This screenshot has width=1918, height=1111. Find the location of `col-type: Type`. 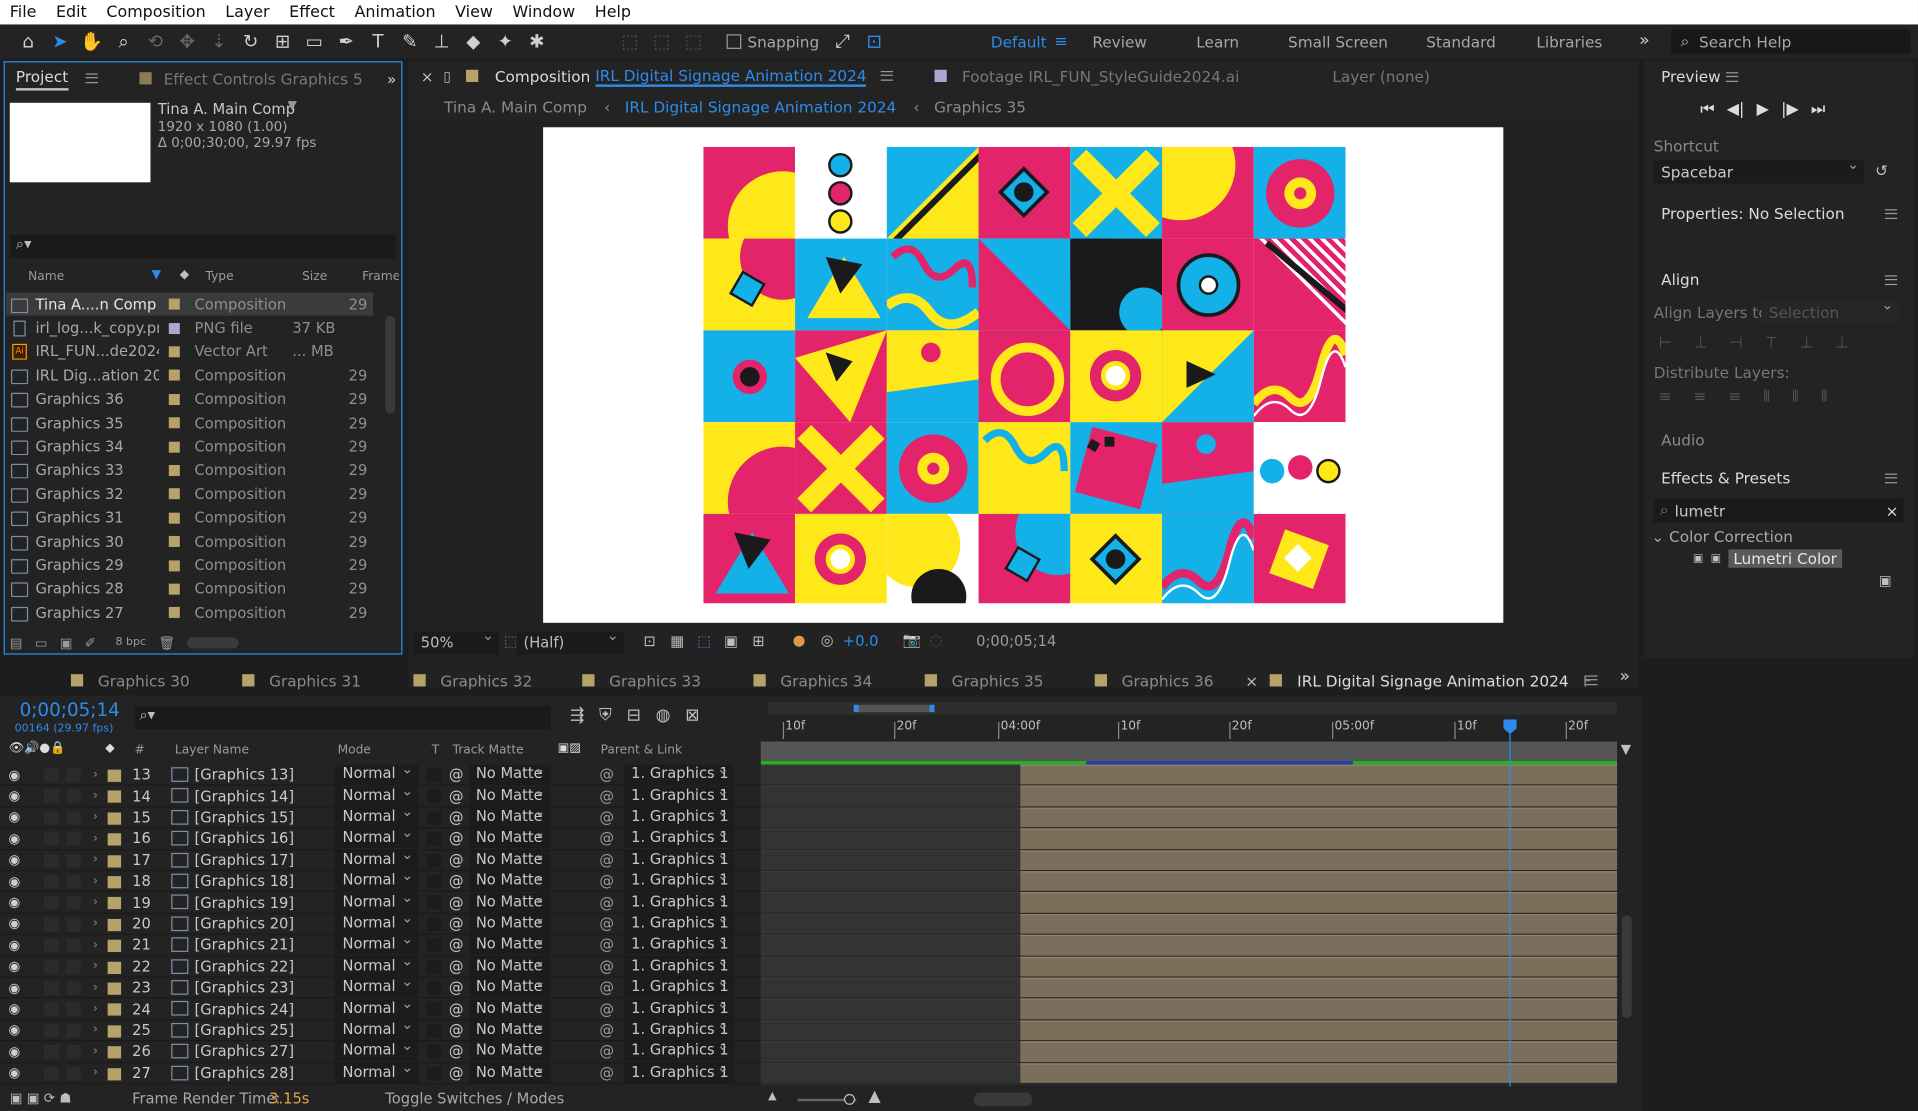

col-type: Type is located at coordinates (219, 276).